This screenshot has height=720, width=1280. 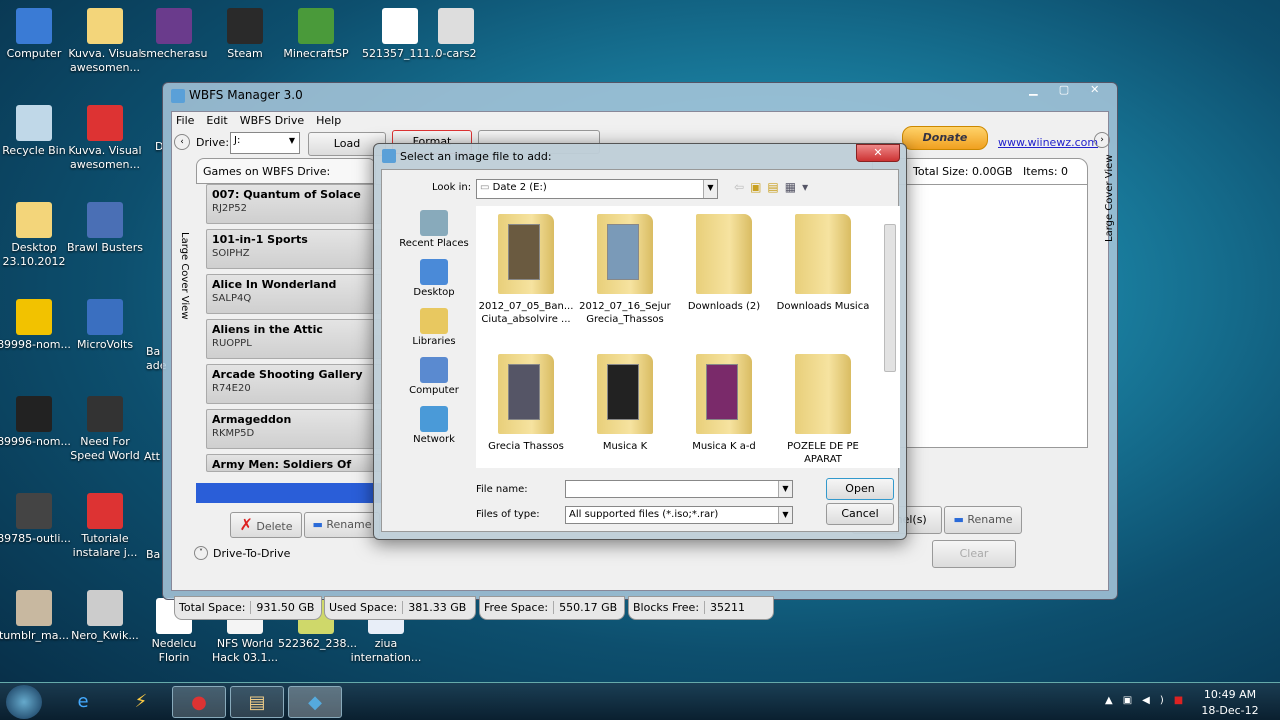 I want to click on desktop-icon: Need For Speed World, so click(x=105, y=429).